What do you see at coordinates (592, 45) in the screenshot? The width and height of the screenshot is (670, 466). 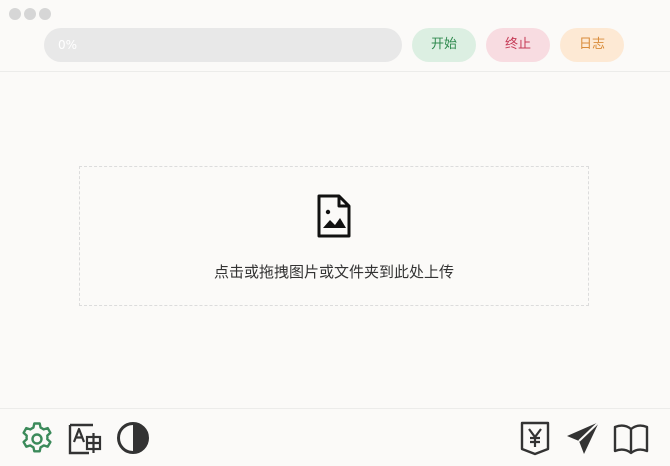 I see `log-button: 日志` at bounding box center [592, 45].